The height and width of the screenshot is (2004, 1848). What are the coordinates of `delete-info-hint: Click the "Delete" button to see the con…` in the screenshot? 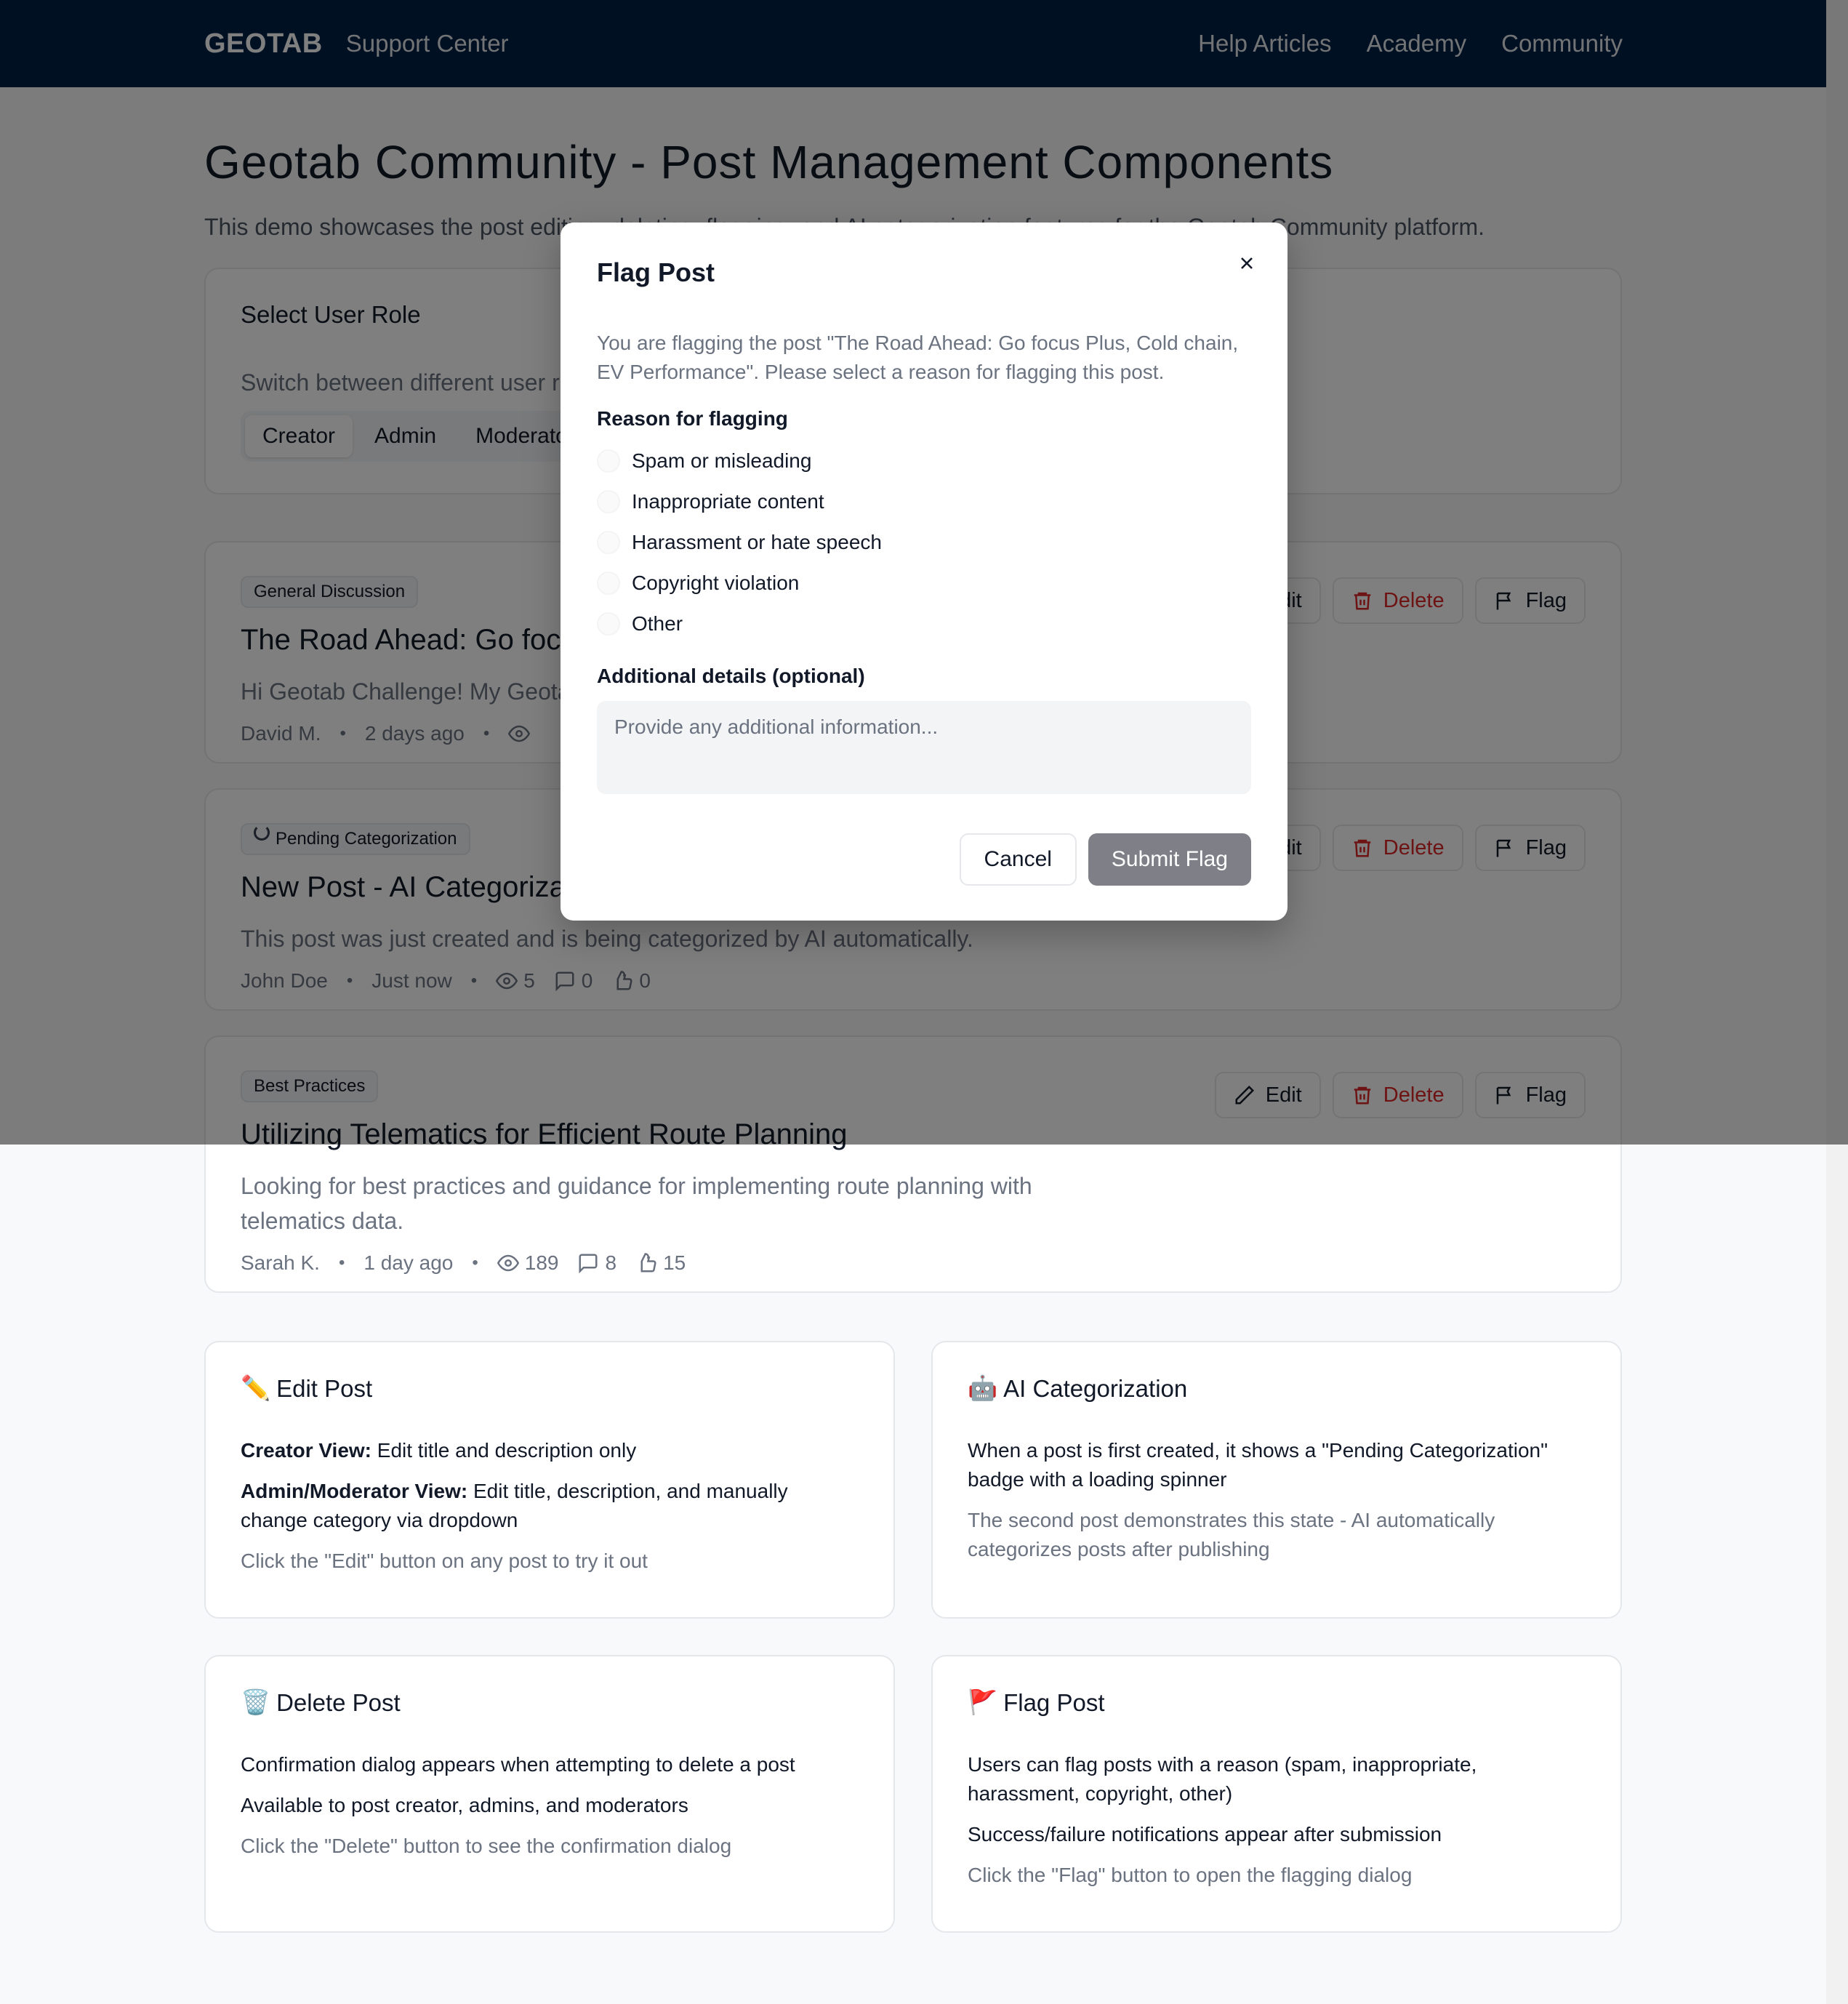 It's located at (486, 1846).